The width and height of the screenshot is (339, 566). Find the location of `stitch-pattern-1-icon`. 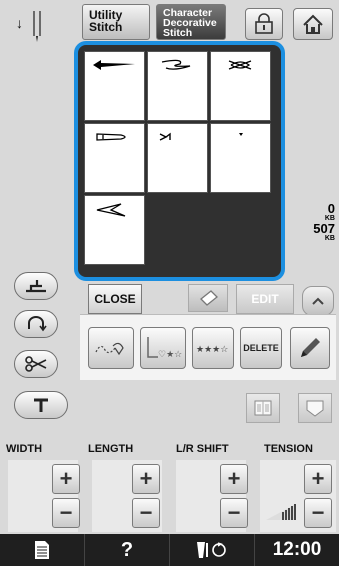

stitch-pattern-1-icon is located at coordinates (114, 65).